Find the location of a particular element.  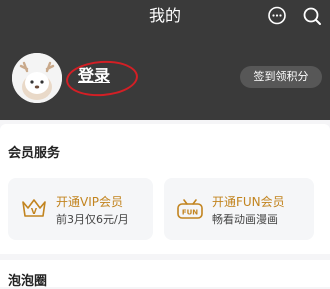

message-bubble-icon is located at coordinates (277, 16).